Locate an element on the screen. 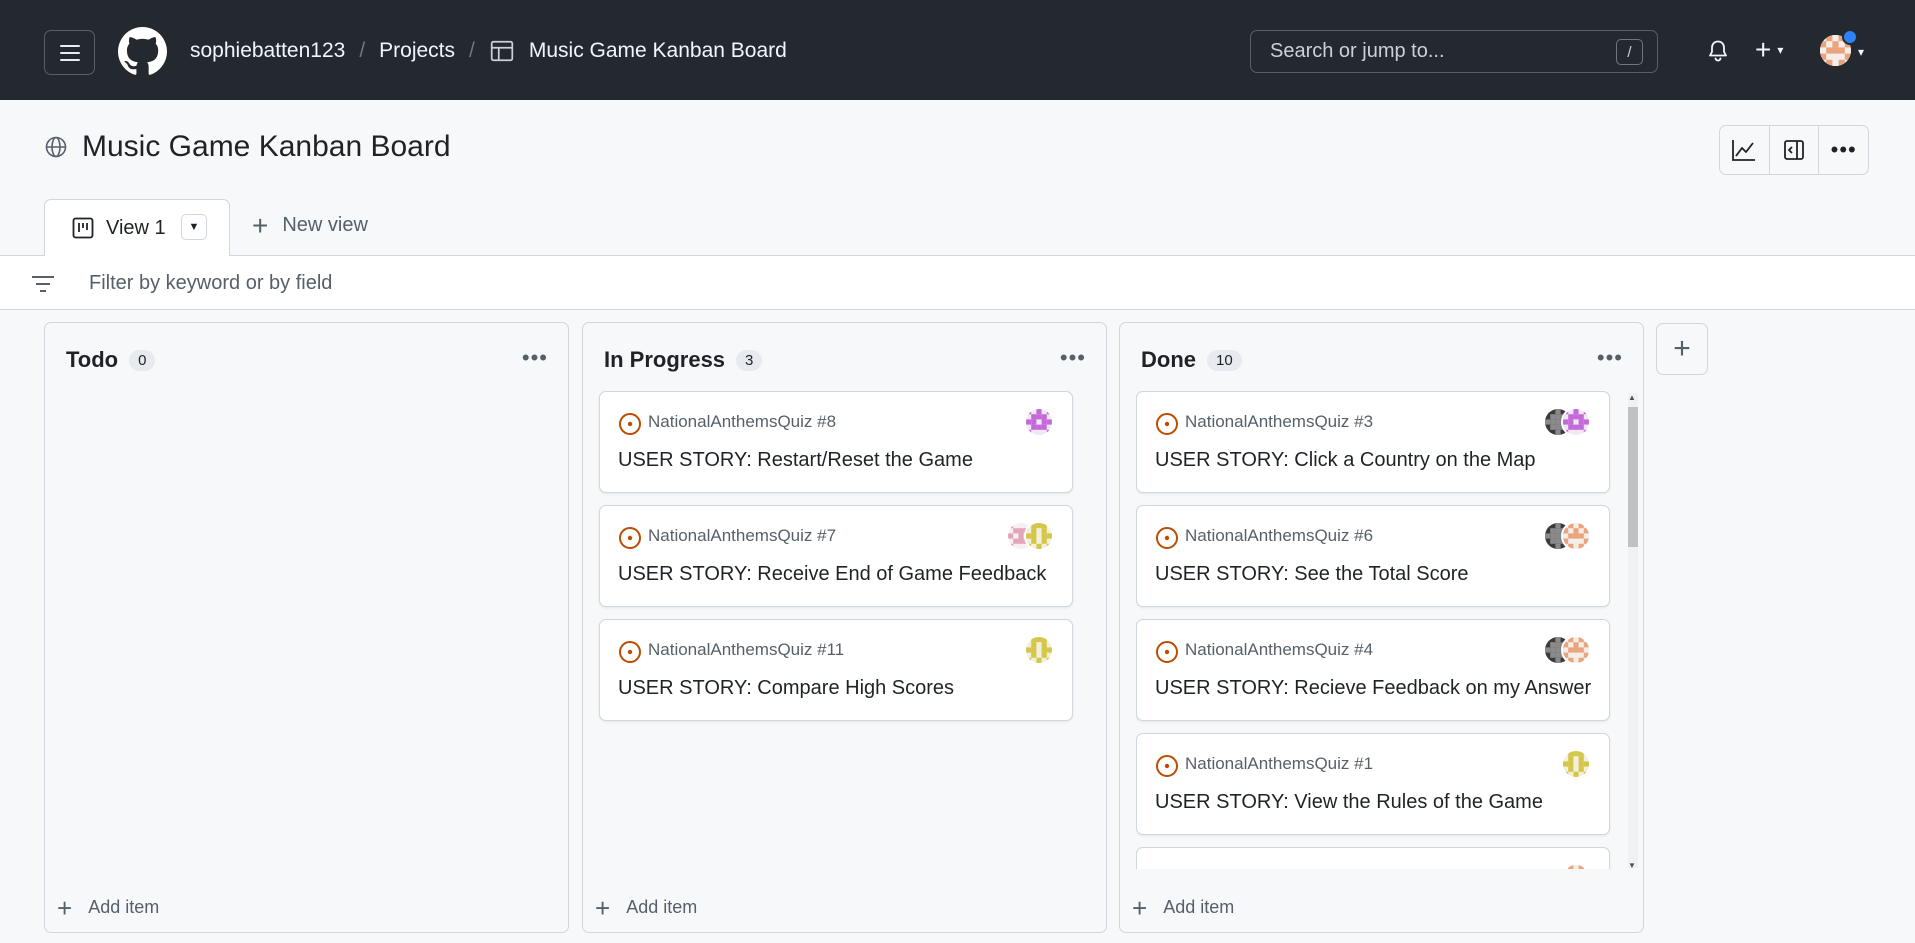  issue-reference: NationalAnthemsQuiz #4 is located at coordinates (1279, 650).